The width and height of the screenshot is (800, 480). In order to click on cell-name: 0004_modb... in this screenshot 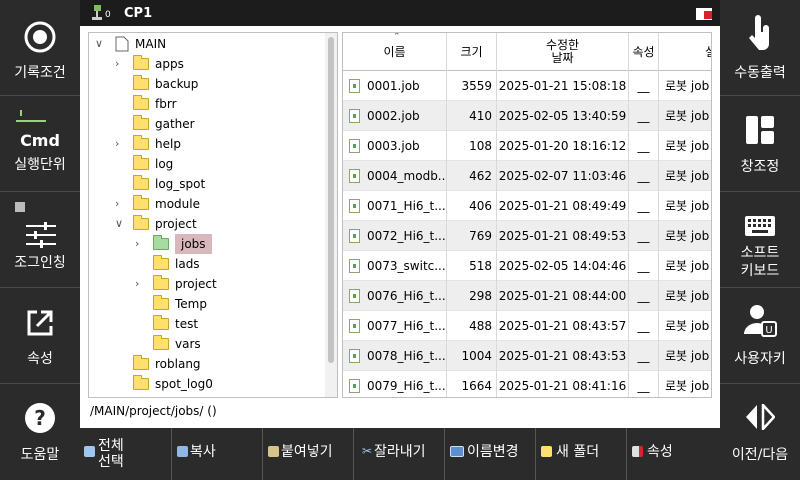, I will do `click(395, 176)`.